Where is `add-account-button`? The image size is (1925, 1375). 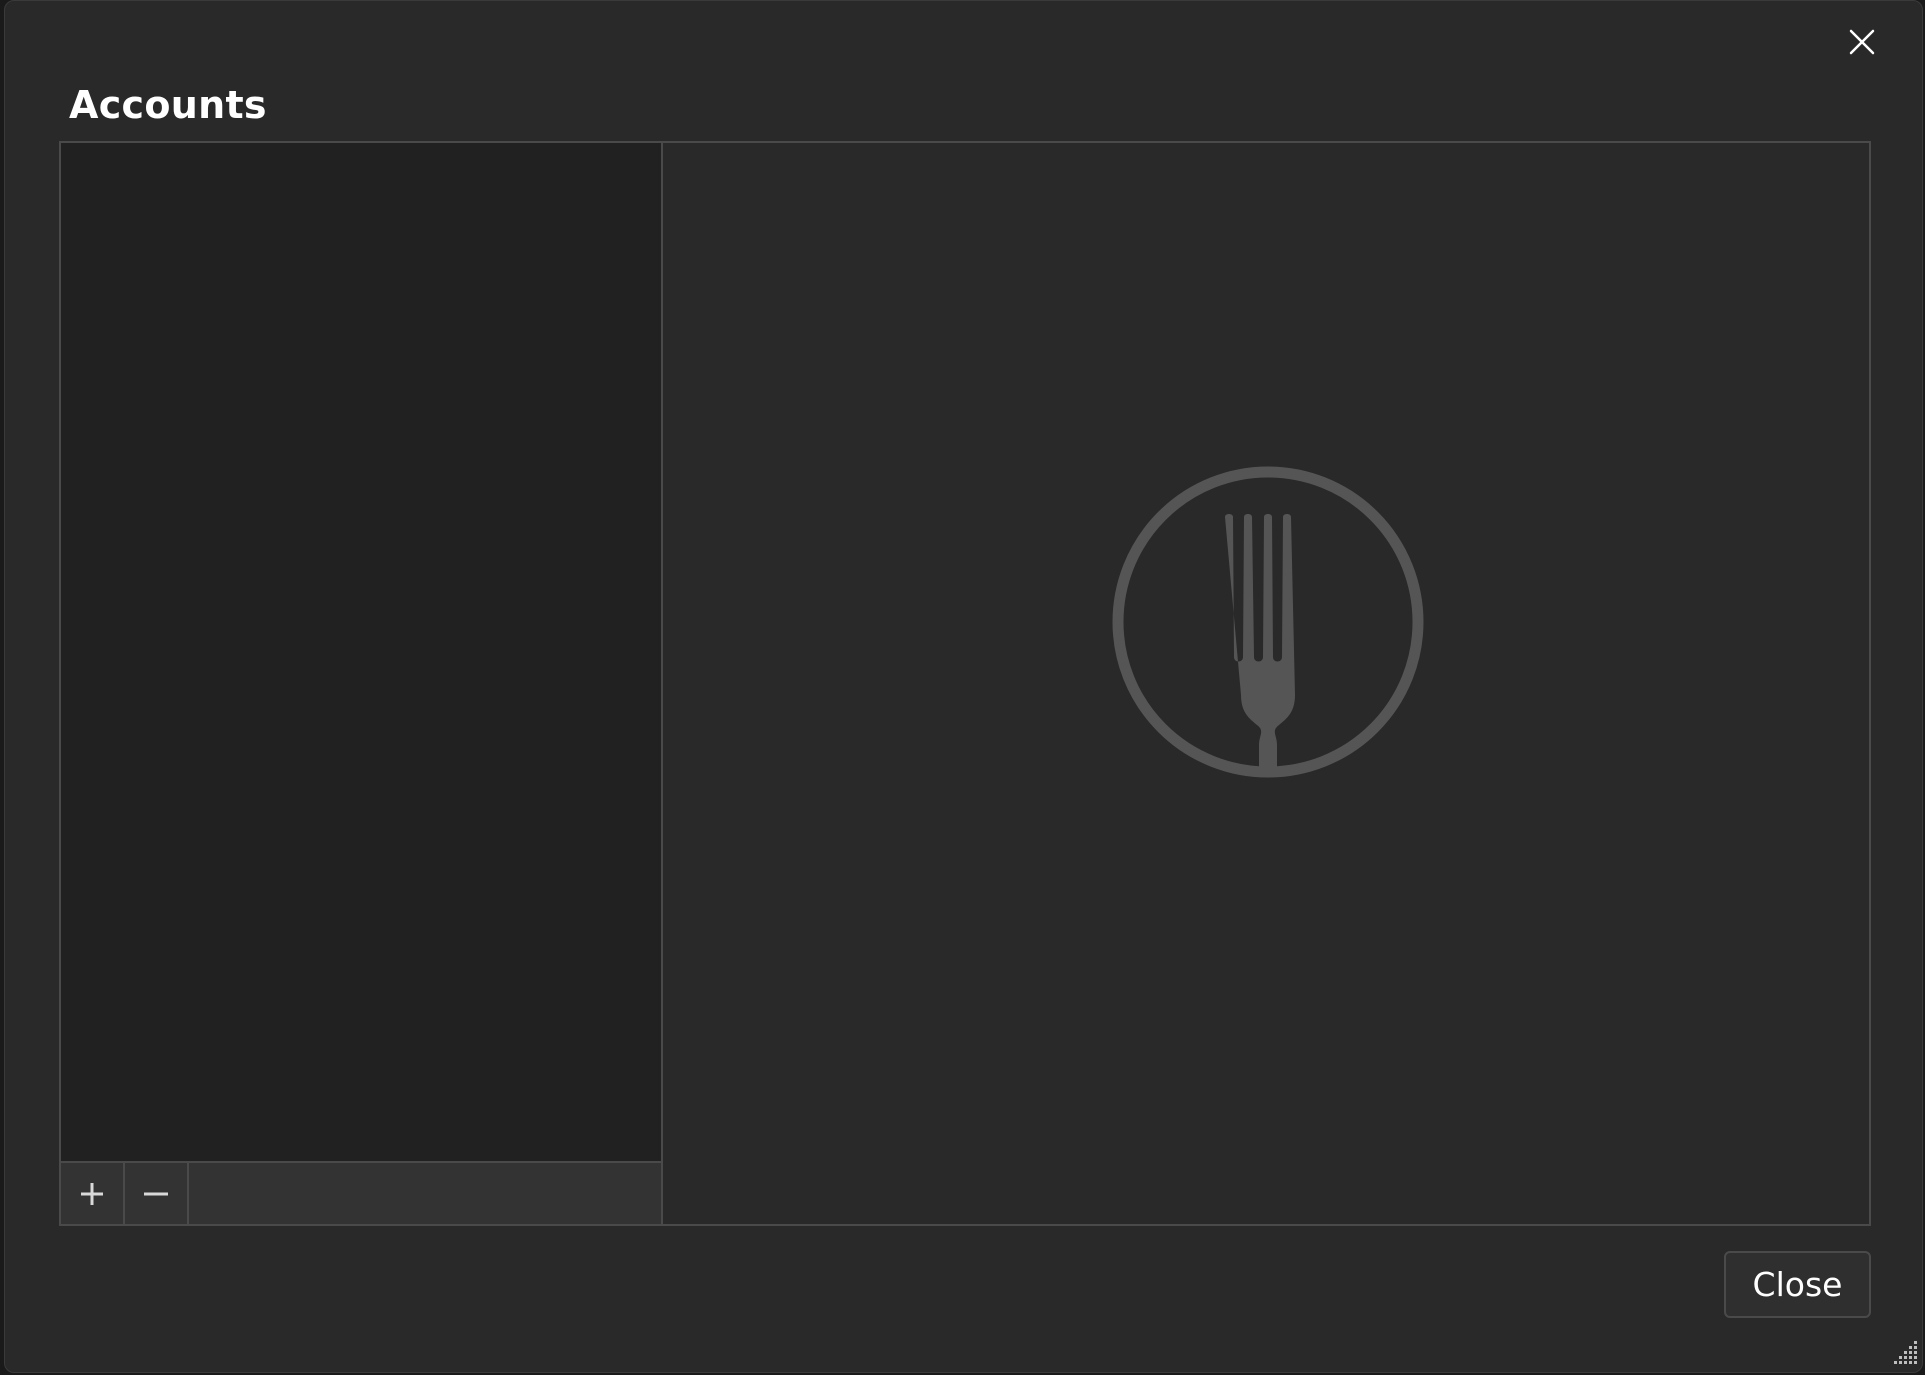
add-account-button is located at coordinates (93, 1193).